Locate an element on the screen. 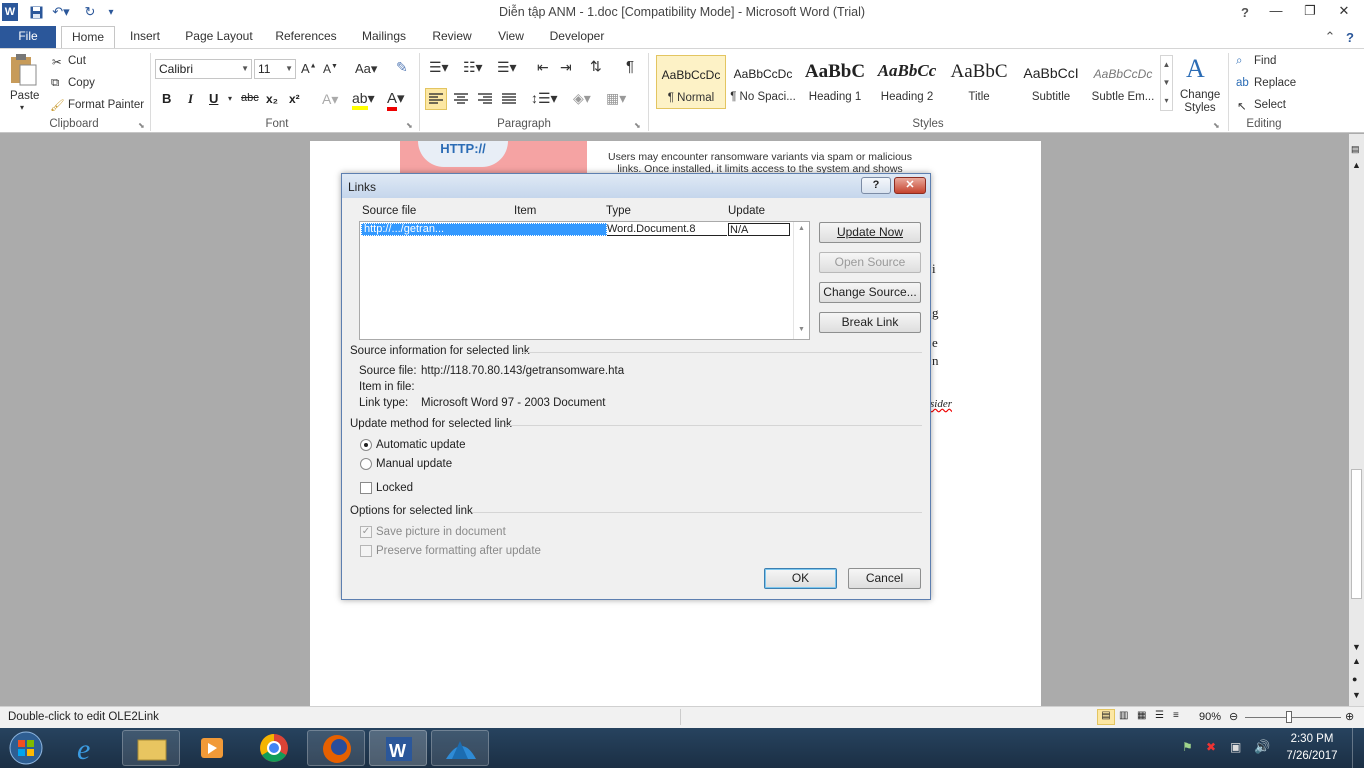  select-button: Select is located at coordinates (1270, 105).